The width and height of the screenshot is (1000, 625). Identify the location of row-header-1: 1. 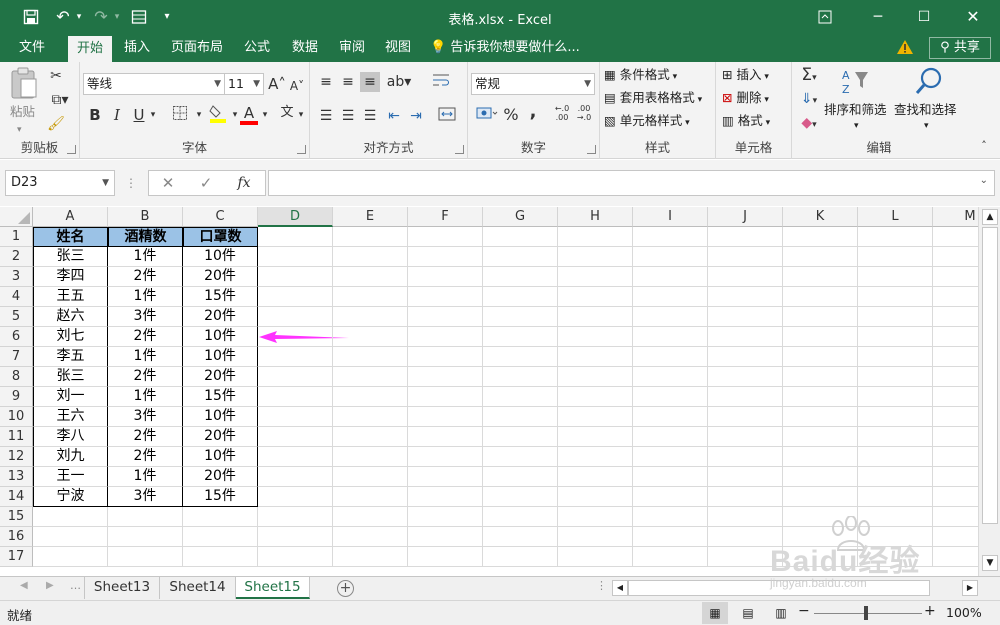
(16, 237).